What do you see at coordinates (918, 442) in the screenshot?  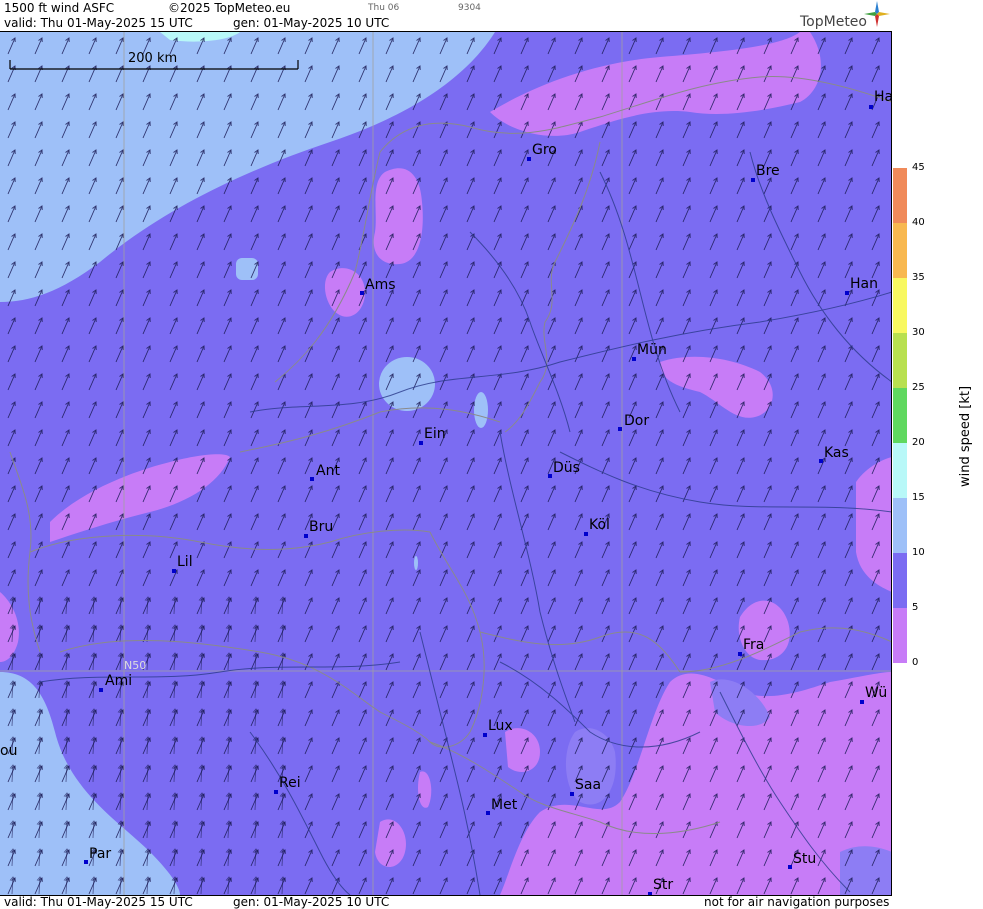 I see `legend-tick: 20` at bounding box center [918, 442].